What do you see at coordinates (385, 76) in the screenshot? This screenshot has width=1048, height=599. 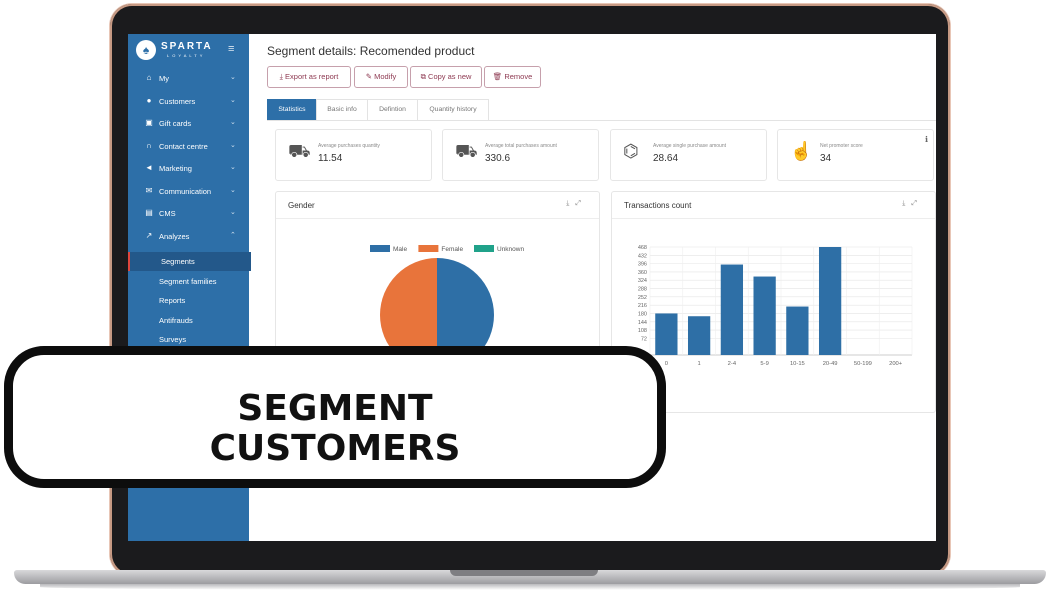 I see `modify-label: Modify` at bounding box center [385, 76].